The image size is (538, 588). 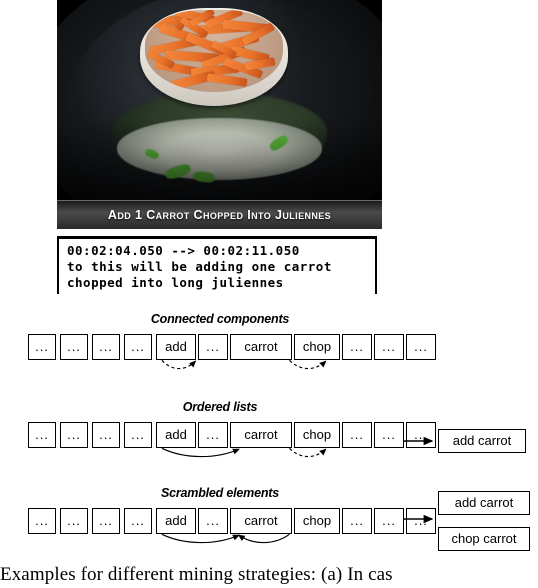 What do you see at coordinates (220, 319) in the screenshot?
I see `section-title-connected-components: Connected components` at bounding box center [220, 319].